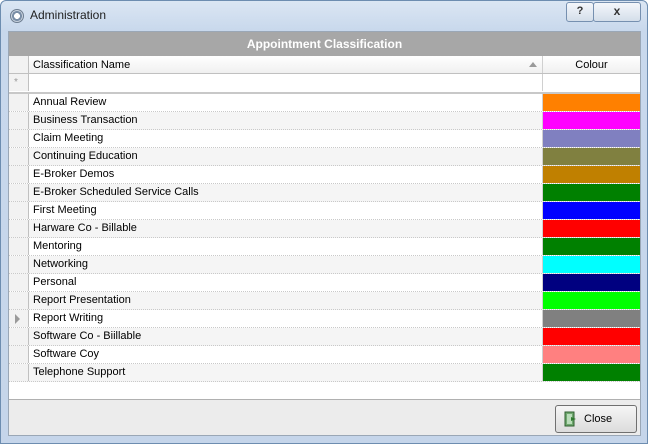  What do you see at coordinates (287, 246) in the screenshot?
I see `classification-name-cell: Mentoring` at bounding box center [287, 246].